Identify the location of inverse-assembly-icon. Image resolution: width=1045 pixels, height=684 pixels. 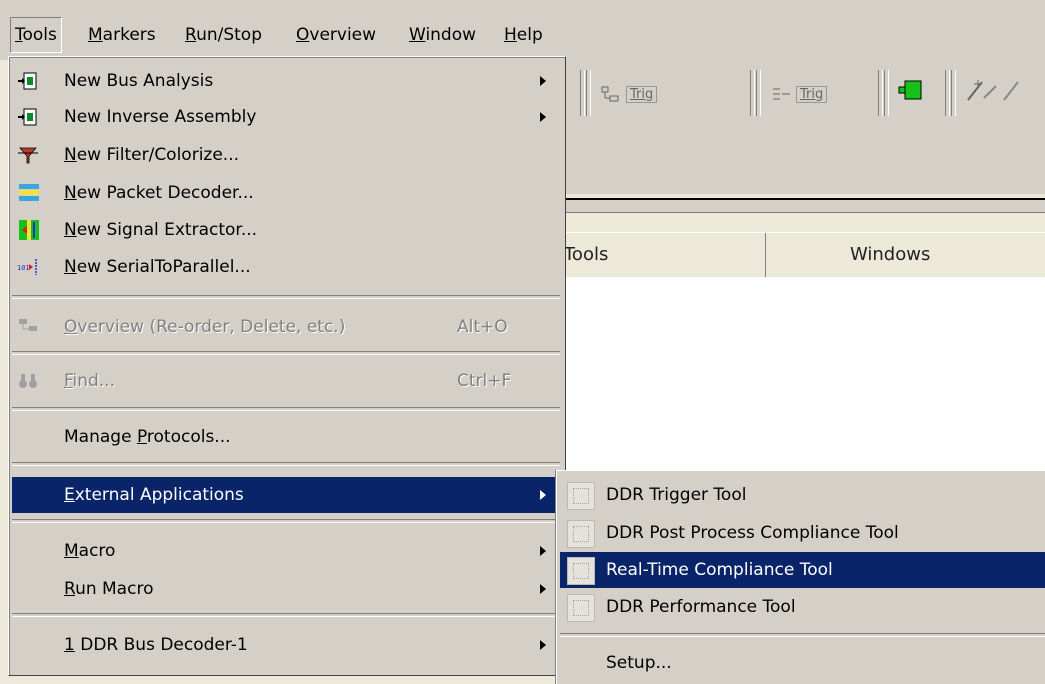
(27, 117).